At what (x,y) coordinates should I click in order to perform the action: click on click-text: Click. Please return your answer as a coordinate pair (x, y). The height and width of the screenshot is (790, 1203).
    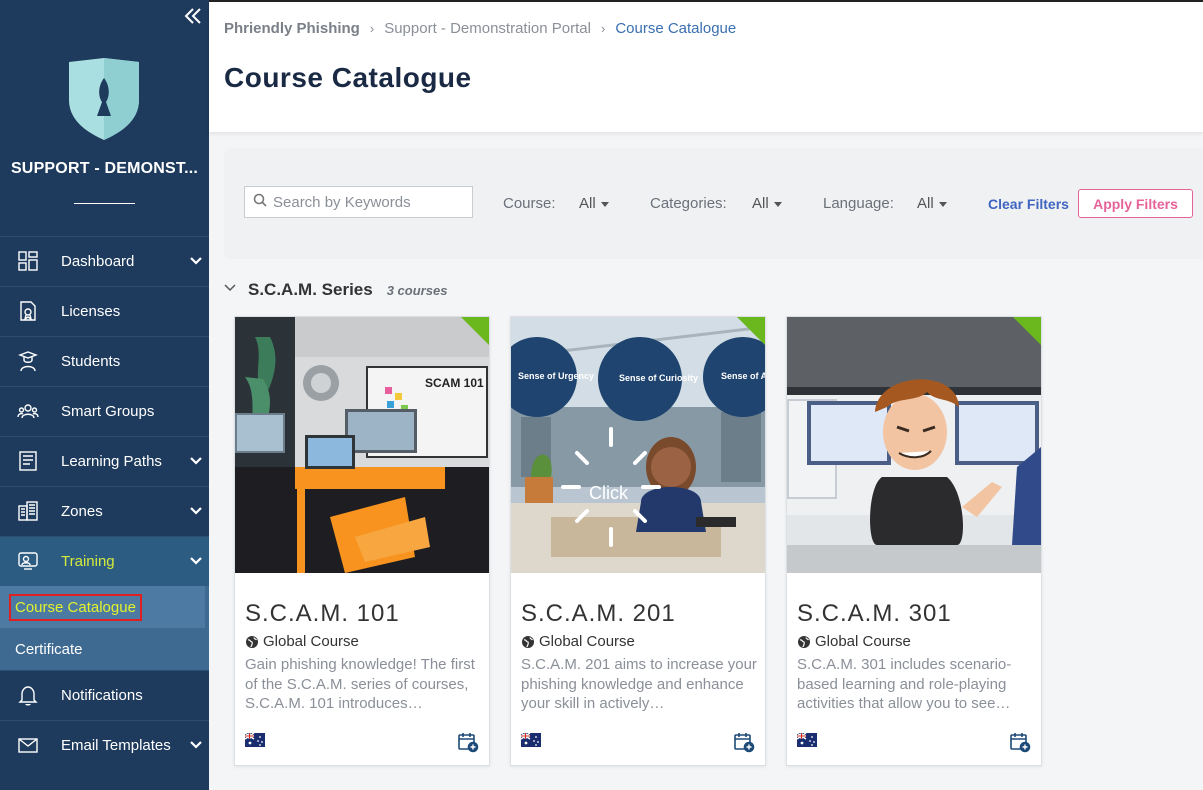
    Looking at the image, I should click on (609, 493).